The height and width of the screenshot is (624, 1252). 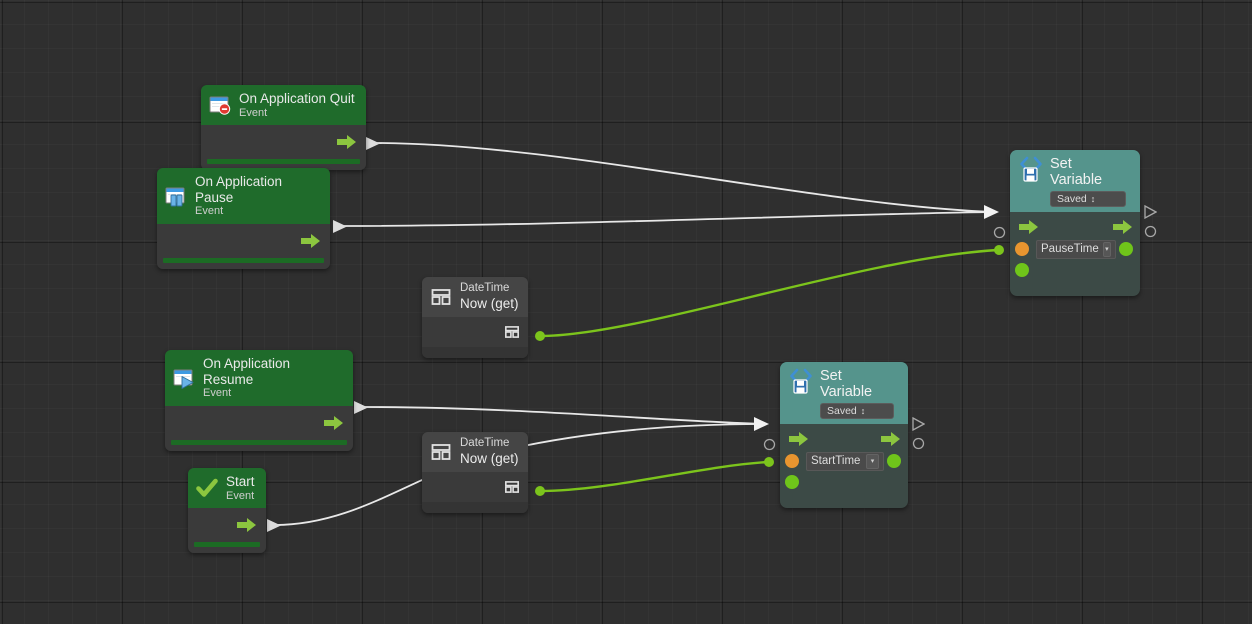 I want to click on node-title: On Application Quit, so click(x=297, y=98).